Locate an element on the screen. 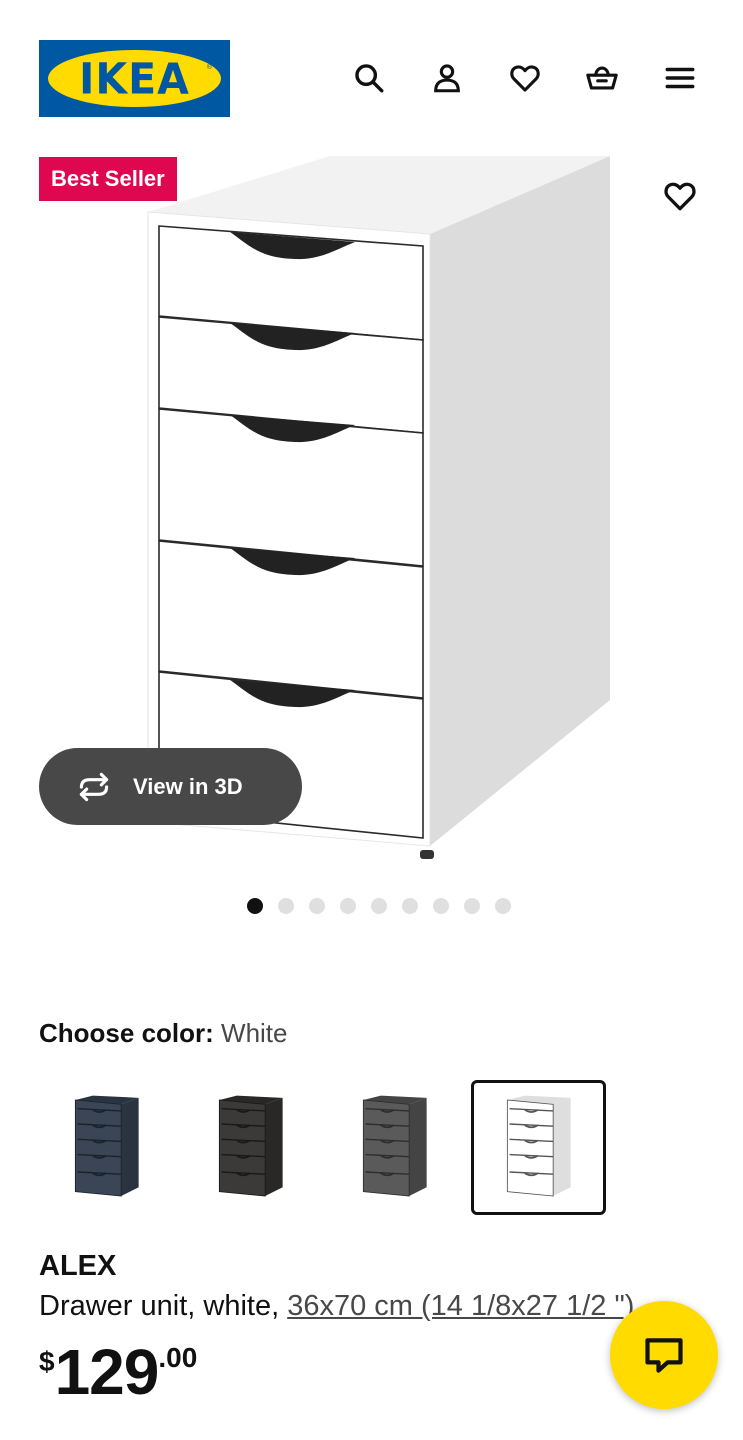 The width and height of the screenshot is (743, 1440). chat-button is located at coordinates (664, 1355).